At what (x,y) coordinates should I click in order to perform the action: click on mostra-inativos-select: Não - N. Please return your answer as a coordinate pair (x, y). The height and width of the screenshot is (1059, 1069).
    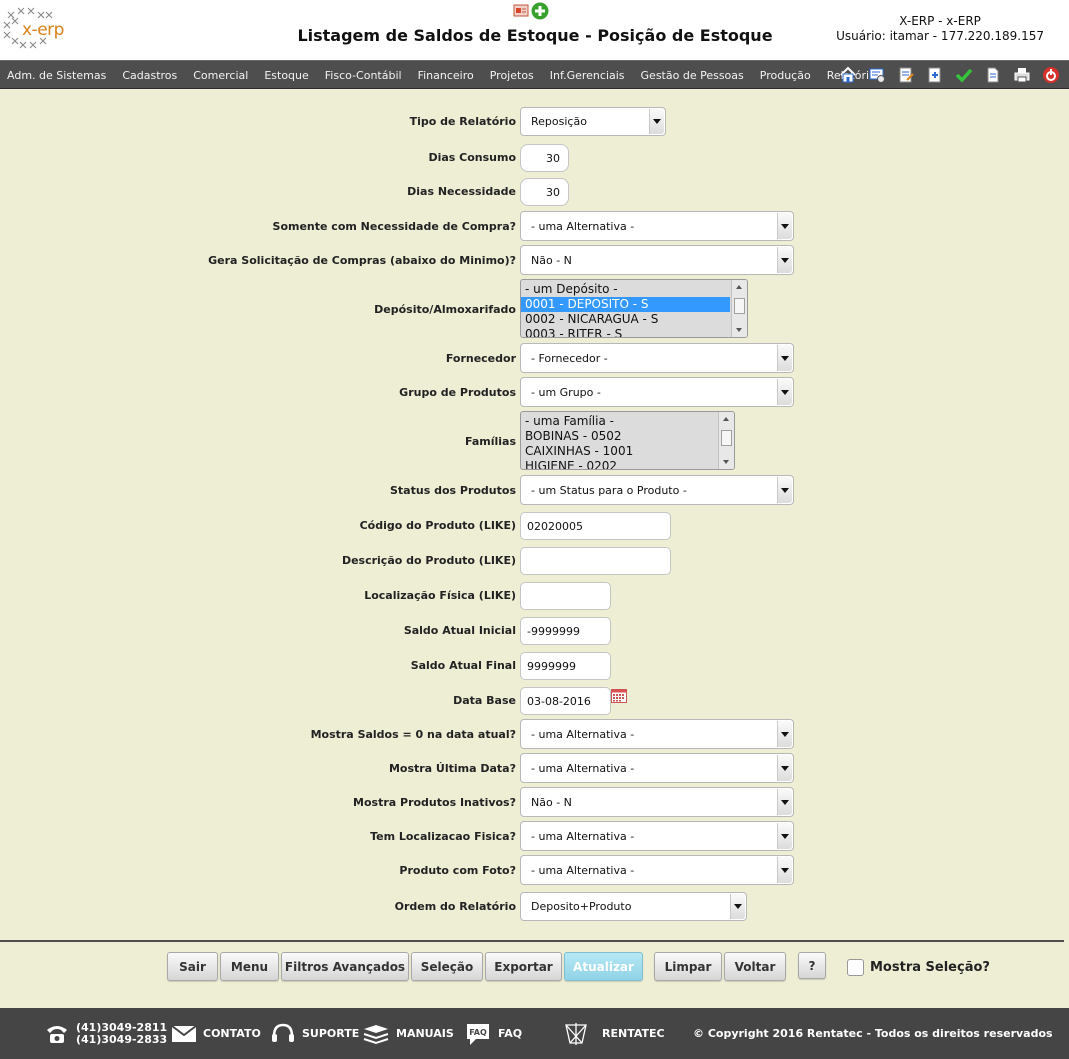
    Looking at the image, I should click on (657, 802).